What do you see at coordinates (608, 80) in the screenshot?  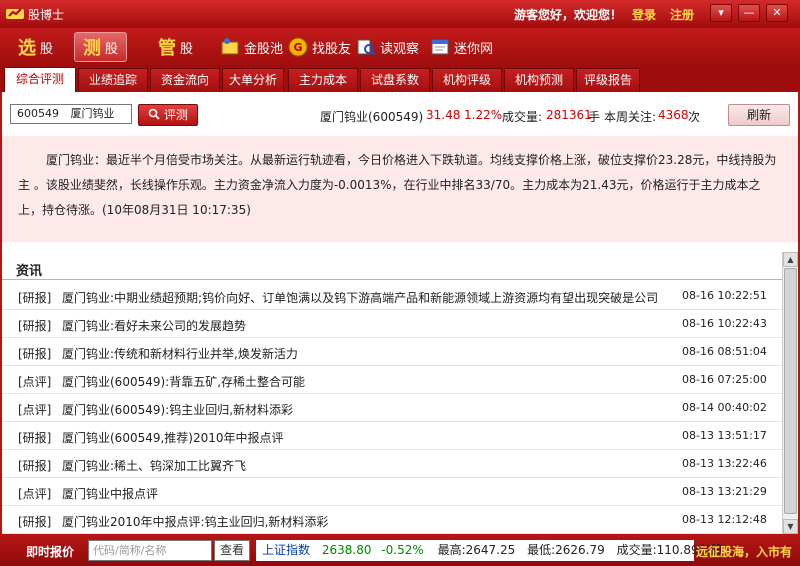 I see `tab-rating-report: 评级报告` at bounding box center [608, 80].